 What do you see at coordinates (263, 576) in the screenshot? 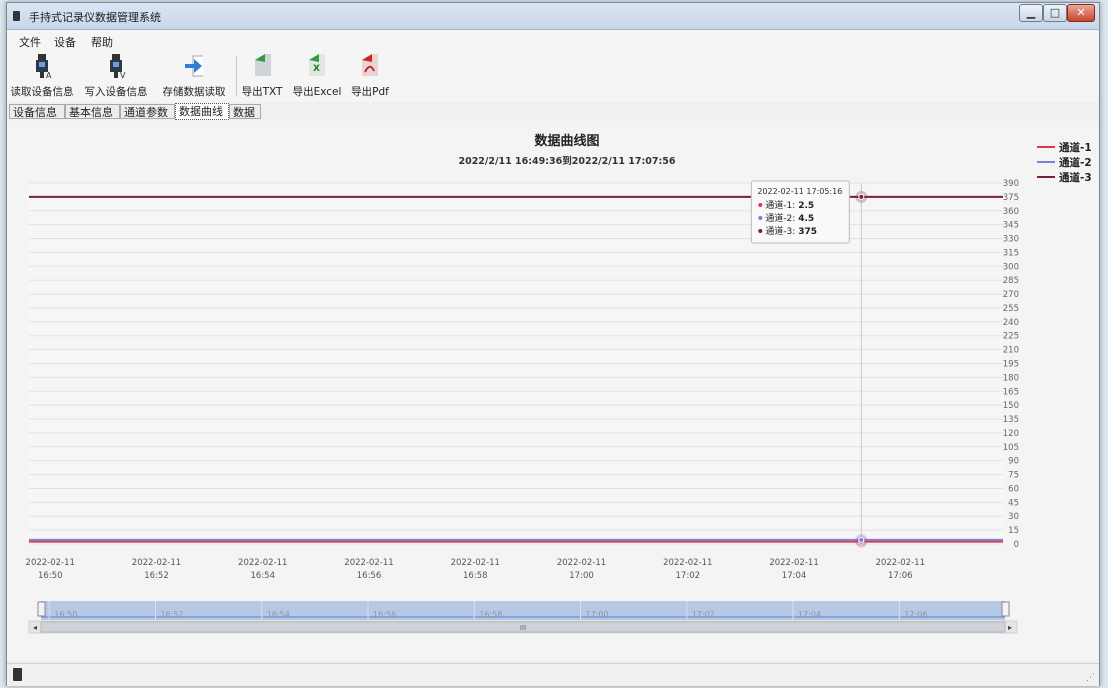
I see `x-tick-time: 16:54` at bounding box center [263, 576].